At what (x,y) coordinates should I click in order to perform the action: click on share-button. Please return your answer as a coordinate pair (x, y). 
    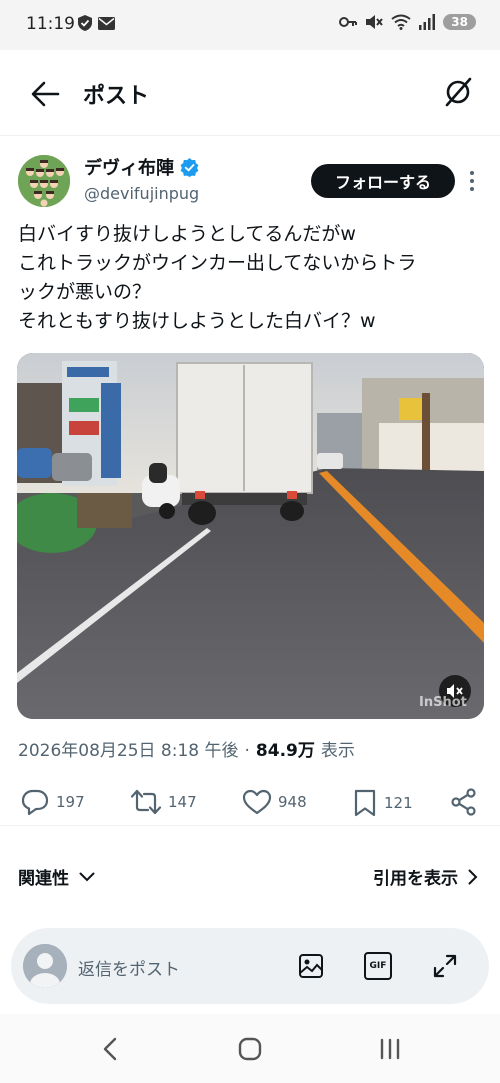
    Looking at the image, I should click on (464, 802).